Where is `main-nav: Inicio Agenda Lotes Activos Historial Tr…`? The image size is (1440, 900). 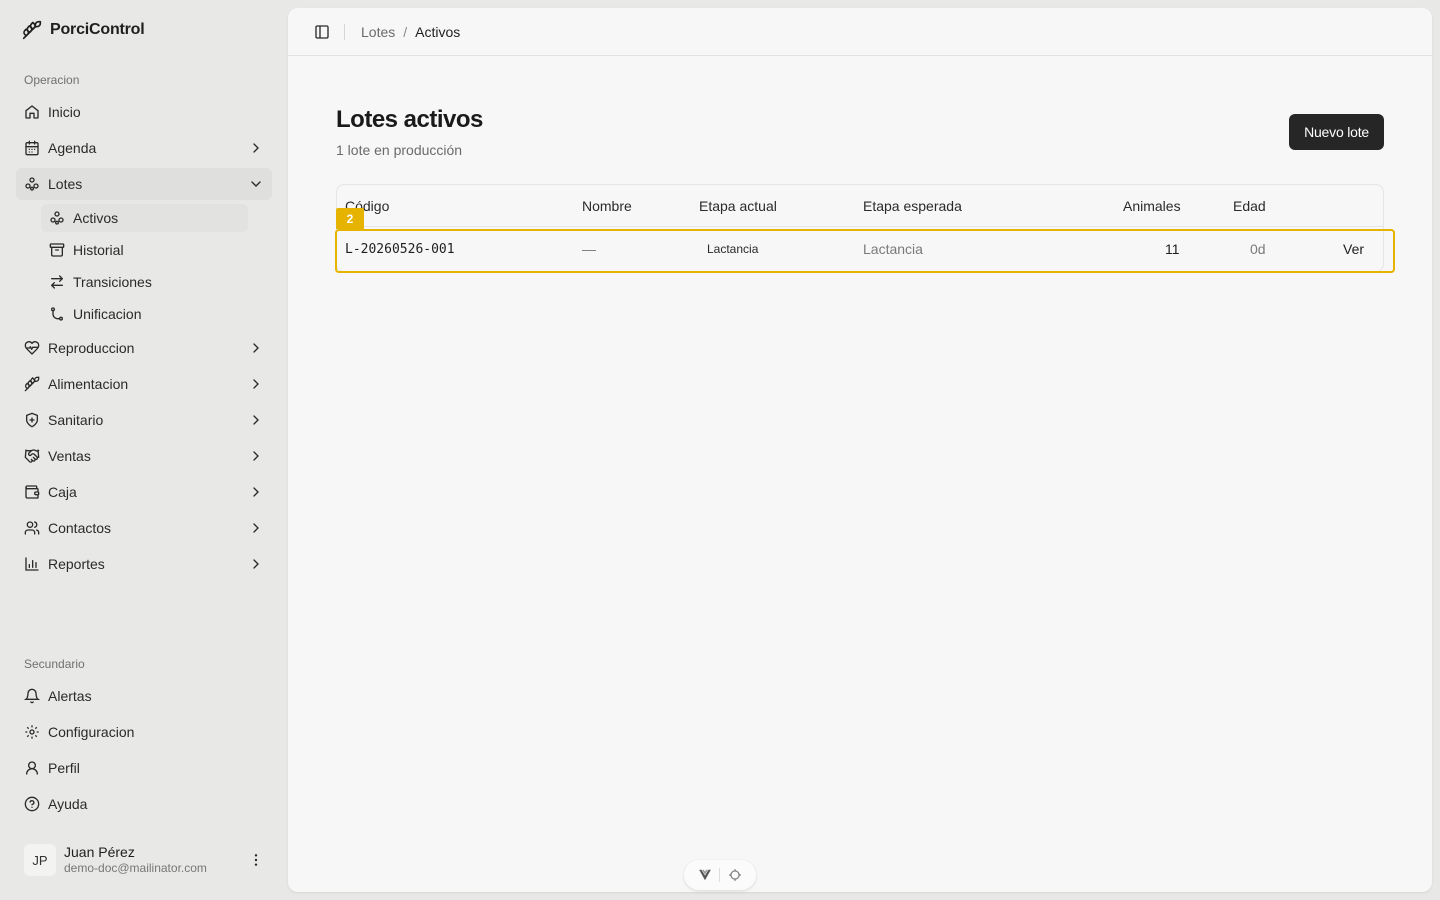
main-nav: Inicio Agenda Lotes Activos Historial Tr… is located at coordinates (144, 340).